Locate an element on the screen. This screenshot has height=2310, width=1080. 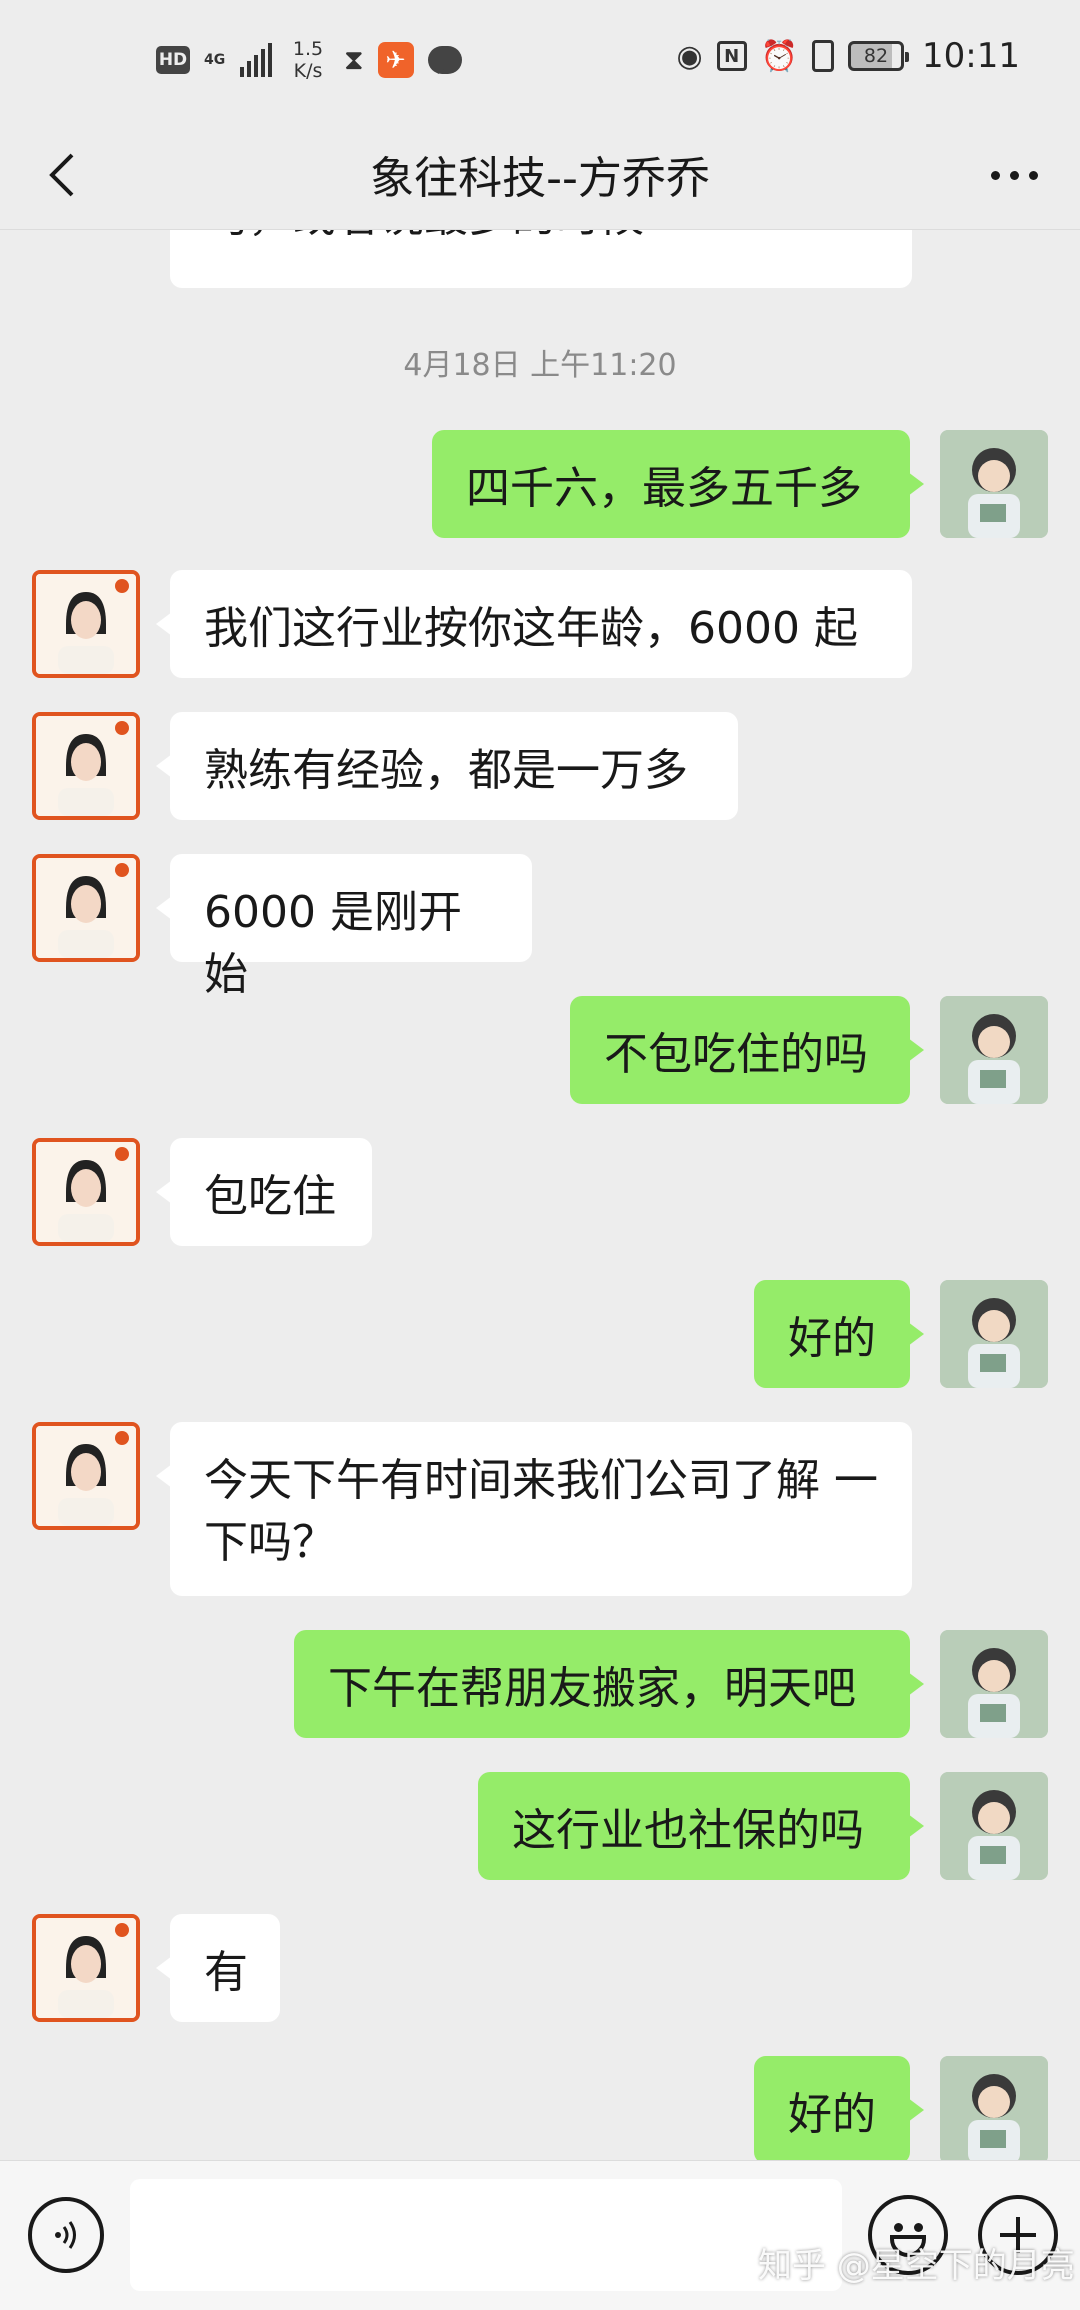
hourglass-icon: ⧗ is located at coordinates (354, 59).